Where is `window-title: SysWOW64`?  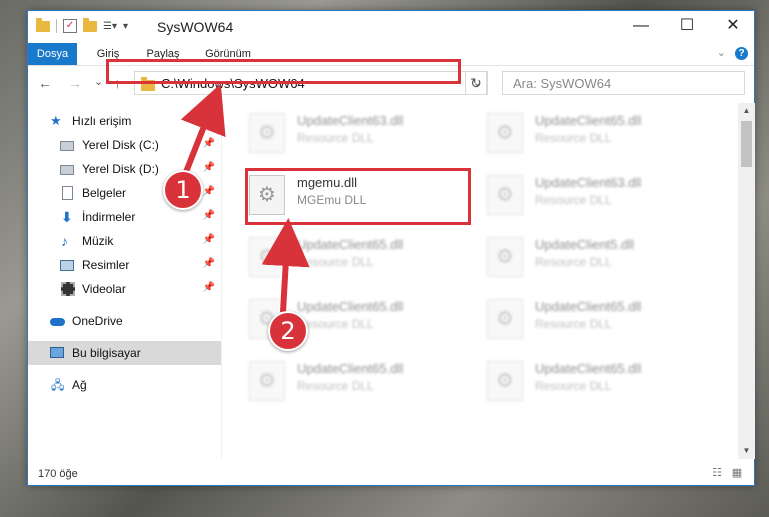 window-title: SysWOW64 is located at coordinates (195, 27).